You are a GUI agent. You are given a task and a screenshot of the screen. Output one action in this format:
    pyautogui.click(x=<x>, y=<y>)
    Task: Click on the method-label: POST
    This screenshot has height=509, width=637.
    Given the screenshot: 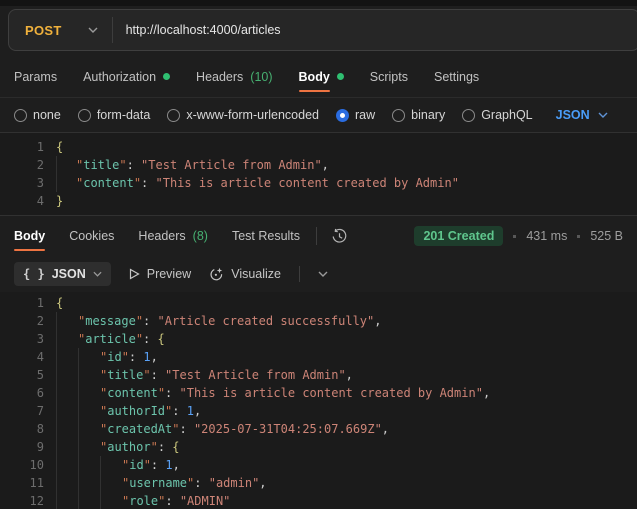 What is the action you would take?
    pyautogui.click(x=43, y=30)
    